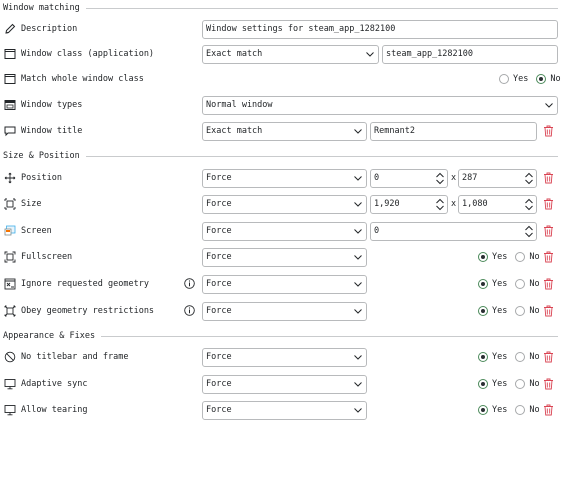  I want to click on size-label: Size, so click(31, 204).